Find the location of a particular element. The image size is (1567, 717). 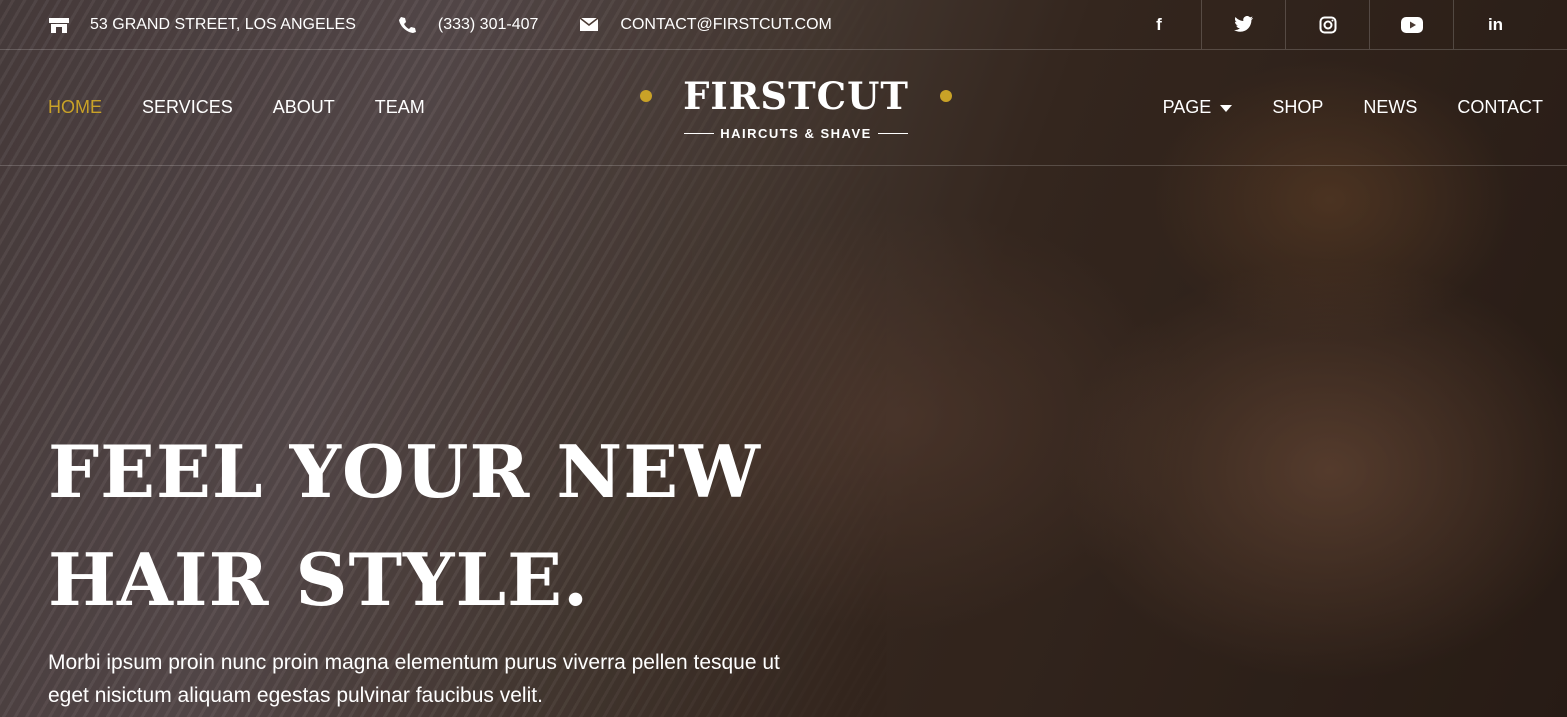

nav-about: ABOUT is located at coordinates (304, 107).